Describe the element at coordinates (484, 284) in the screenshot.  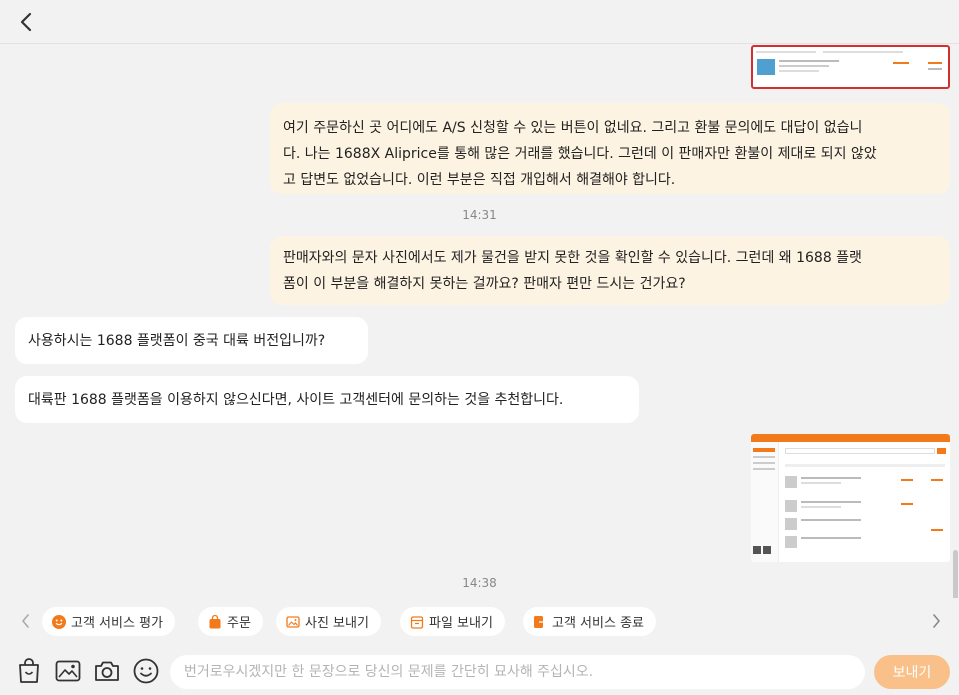
I see `message-text-line: 폼이 이 부분을 해결하지 못하는 걸까요? 판매자 편만 드시는 건가요?` at that location.